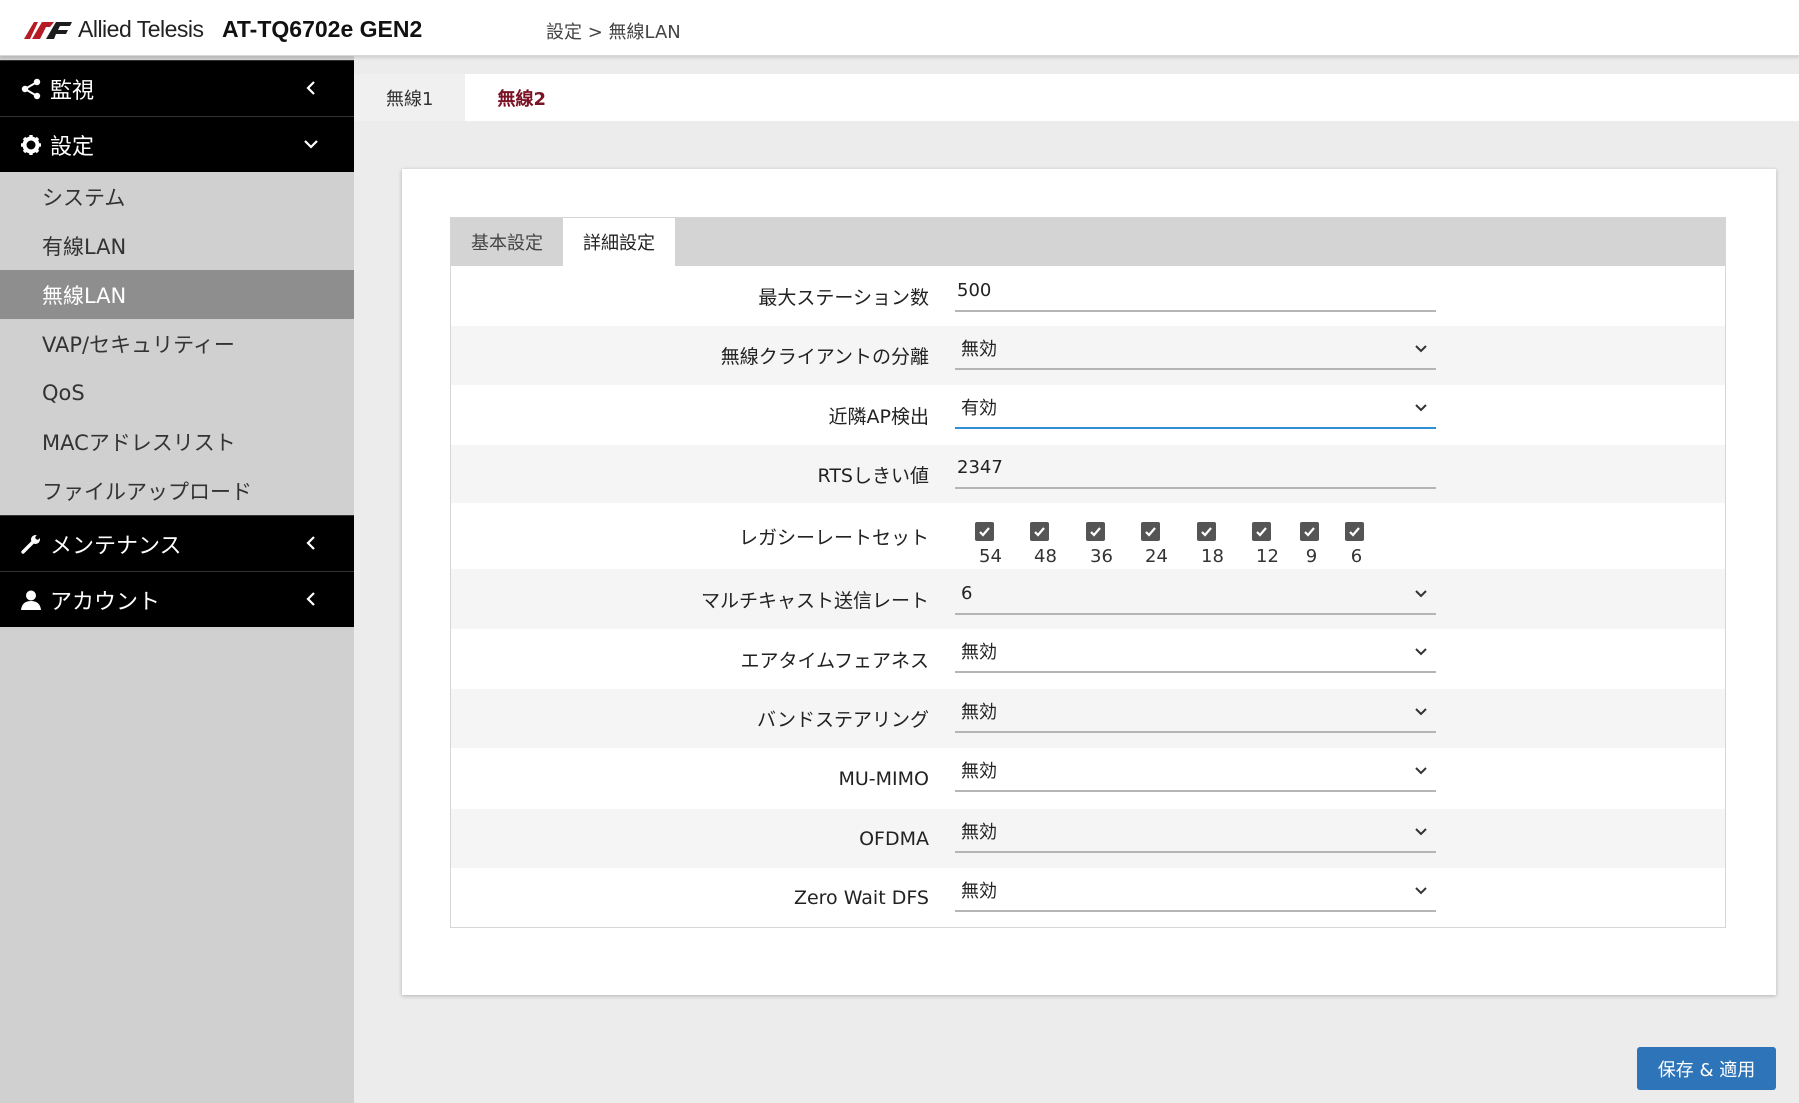  I want to click on rate-label: 24, so click(1156, 556).